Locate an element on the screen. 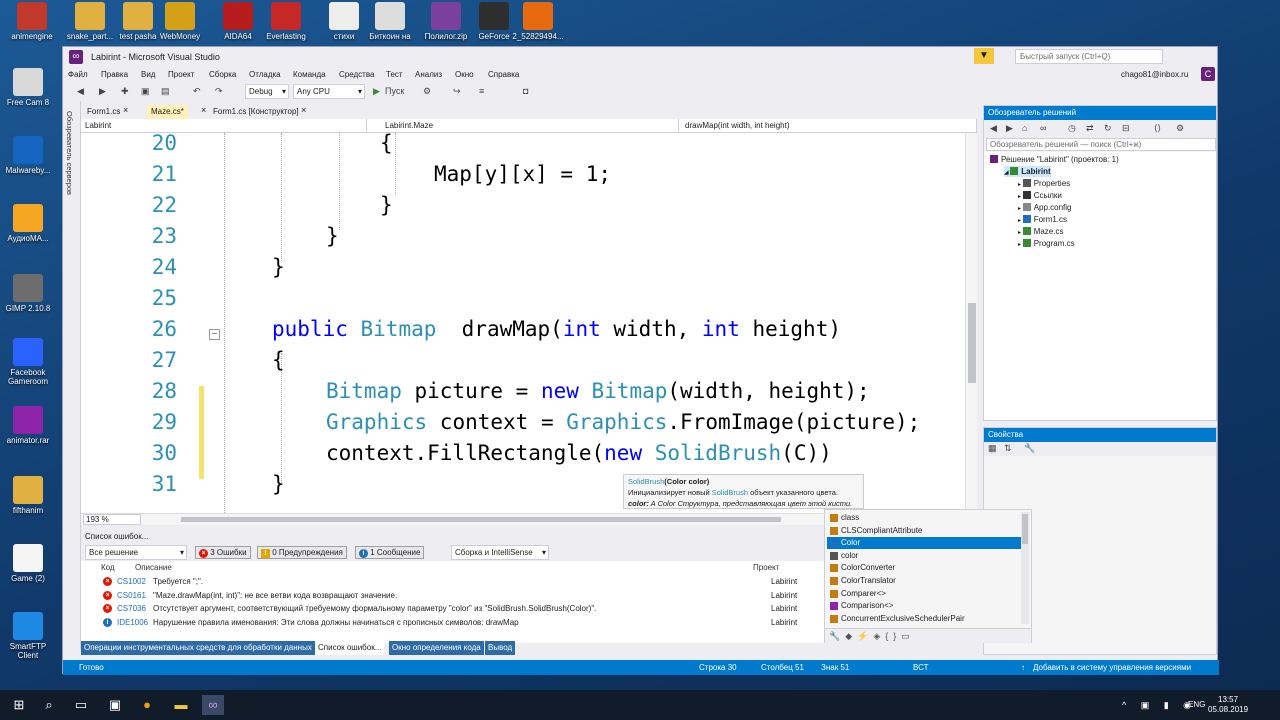 This screenshot has height=720, width=1280. error-code: IDE1006 is located at coordinates (132, 622).